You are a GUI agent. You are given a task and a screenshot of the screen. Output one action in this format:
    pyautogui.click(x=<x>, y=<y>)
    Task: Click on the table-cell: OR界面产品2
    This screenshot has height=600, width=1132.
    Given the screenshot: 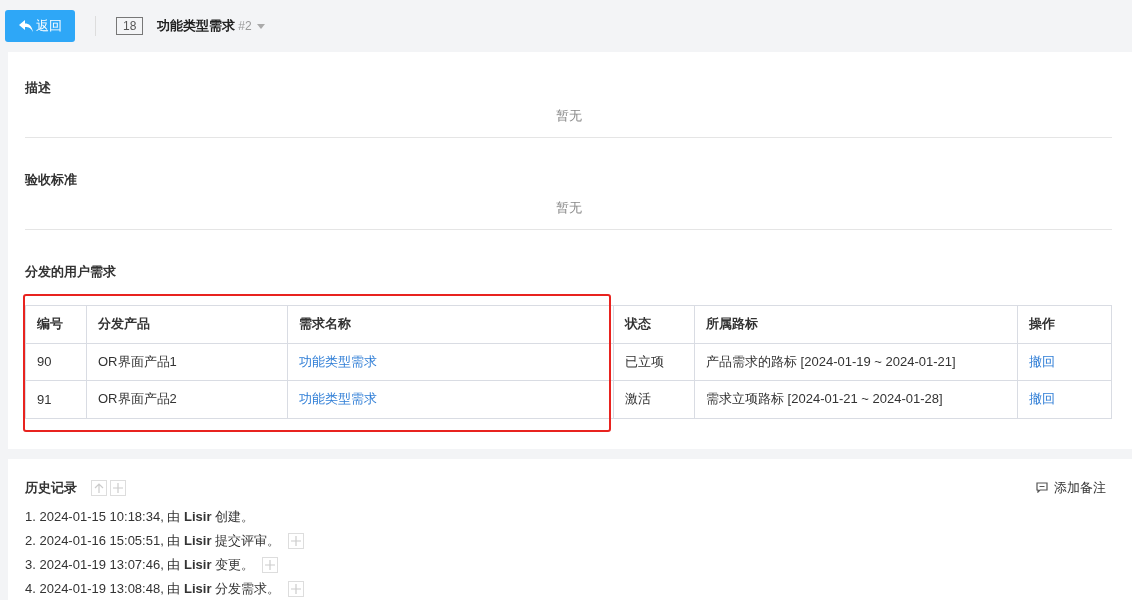 What is the action you would take?
    pyautogui.click(x=187, y=399)
    